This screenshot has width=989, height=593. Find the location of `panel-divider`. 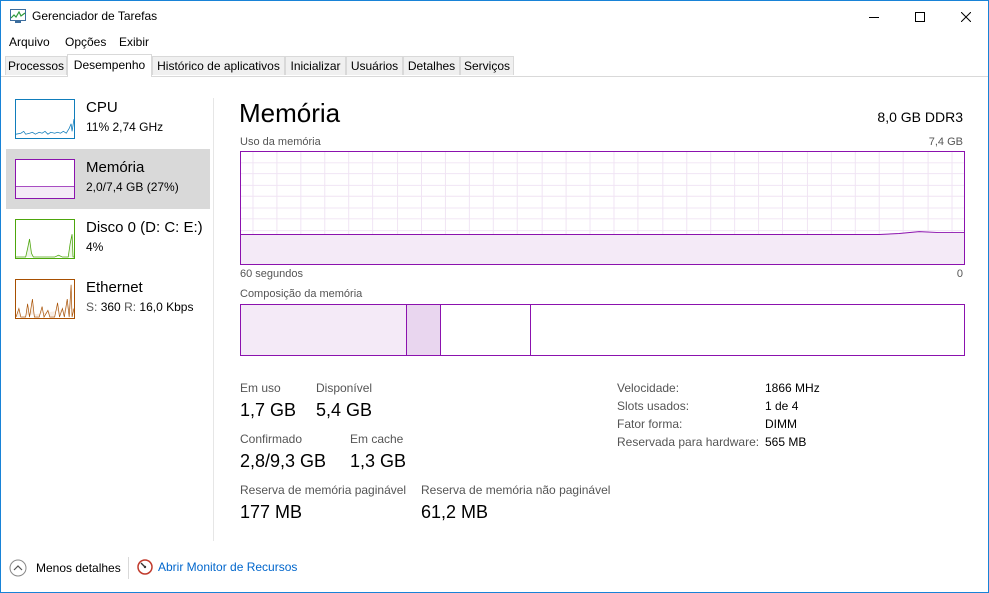

panel-divider is located at coordinates (213, 319).